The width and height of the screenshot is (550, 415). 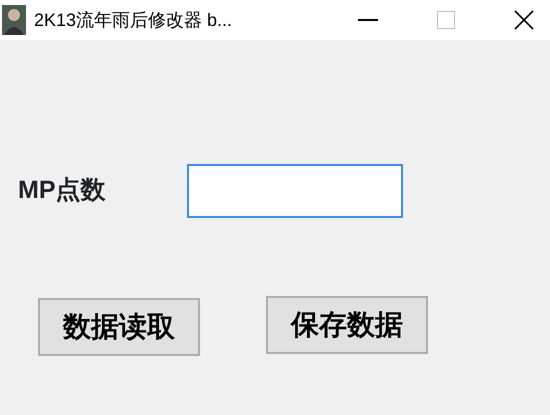 I want to click on field-label: MP点数, so click(x=62, y=190).